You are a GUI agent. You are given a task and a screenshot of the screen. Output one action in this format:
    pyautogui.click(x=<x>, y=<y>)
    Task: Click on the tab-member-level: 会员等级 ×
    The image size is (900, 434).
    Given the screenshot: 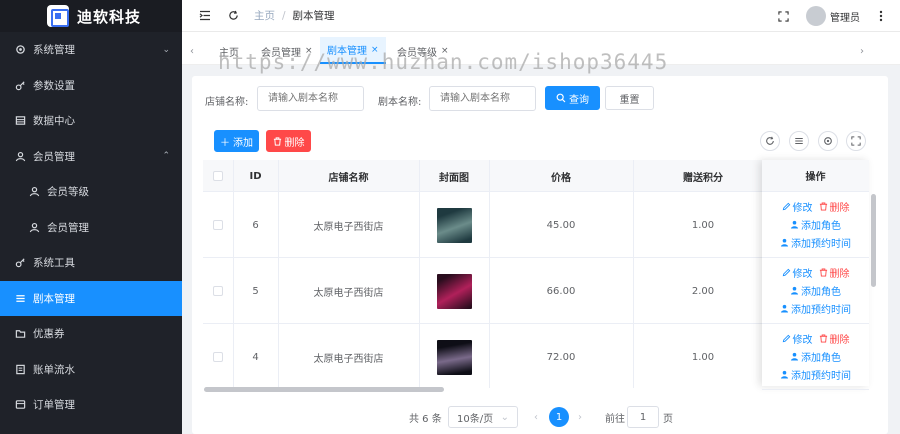 What is the action you would take?
    pyautogui.click(x=423, y=51)
    